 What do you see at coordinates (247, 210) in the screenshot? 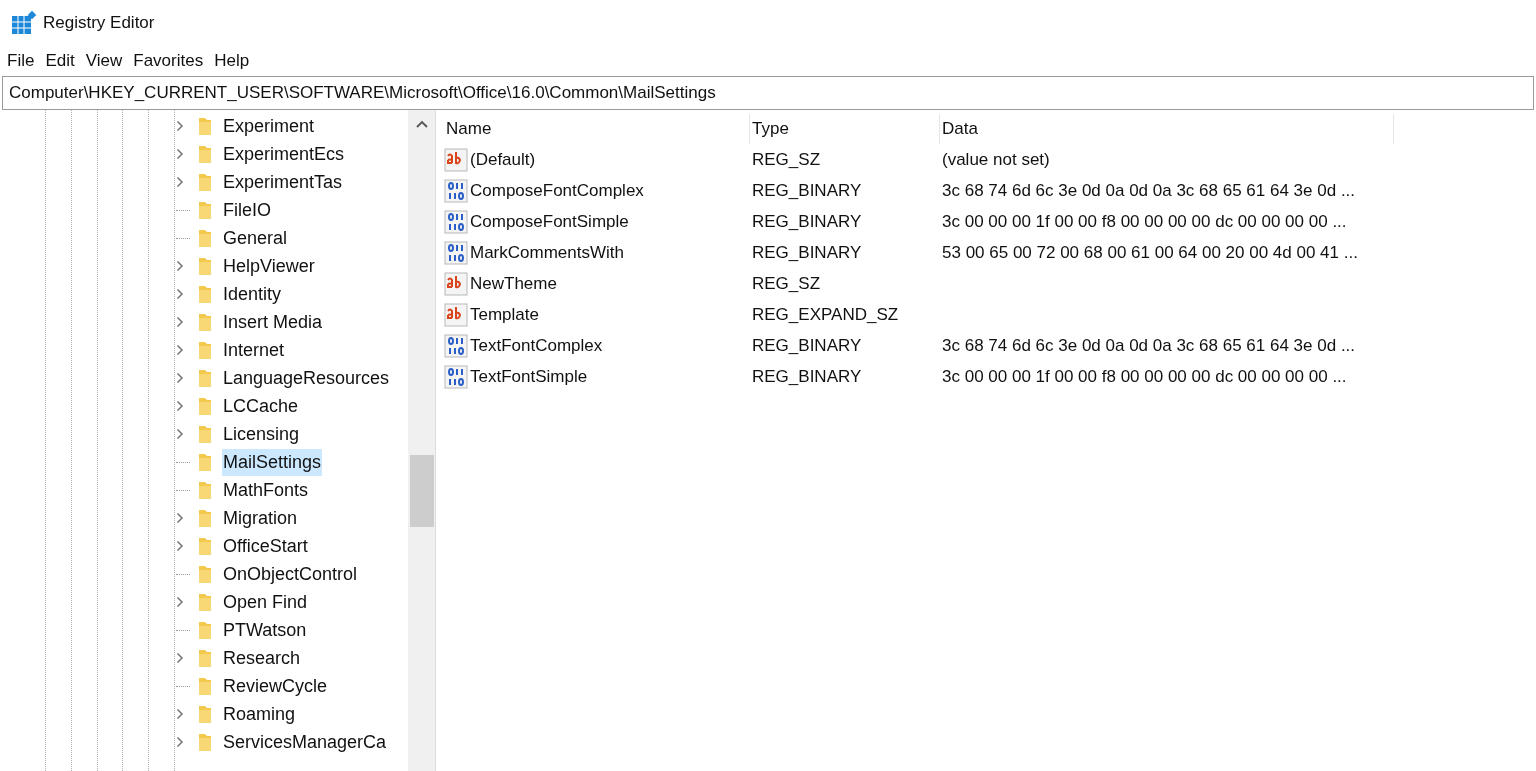
I see `tree-item: FileIO` at bounding box center [247, 210].